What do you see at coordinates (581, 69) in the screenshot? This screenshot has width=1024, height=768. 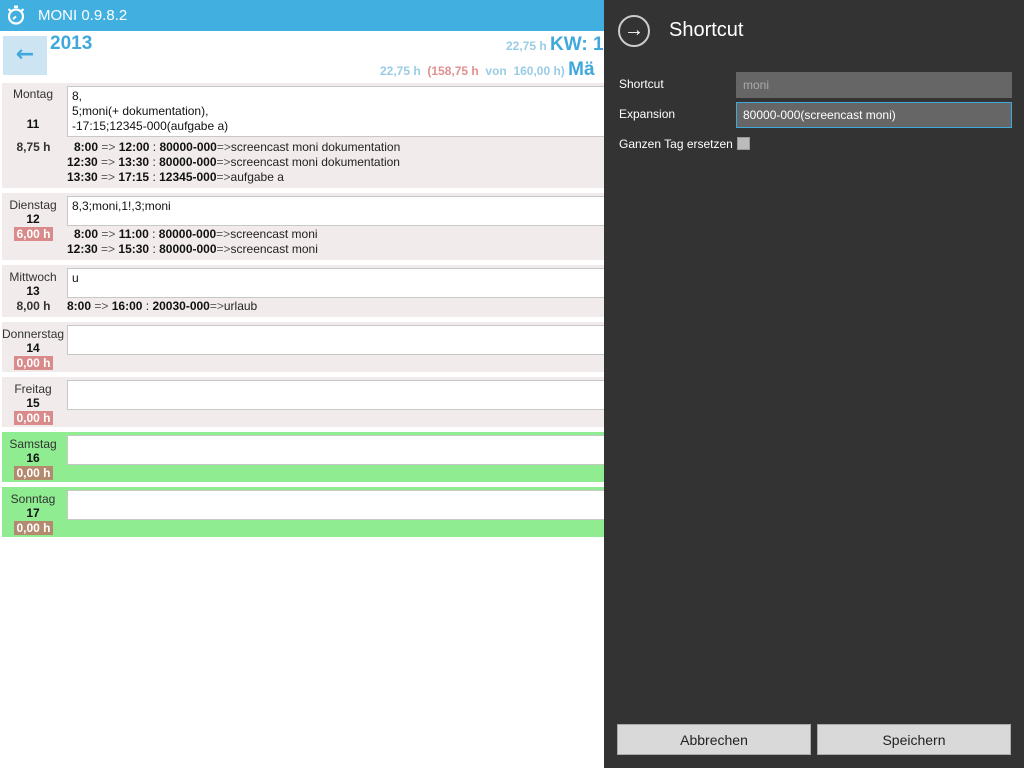 I see `month-label: Mä` at bounding box center [581, 69].